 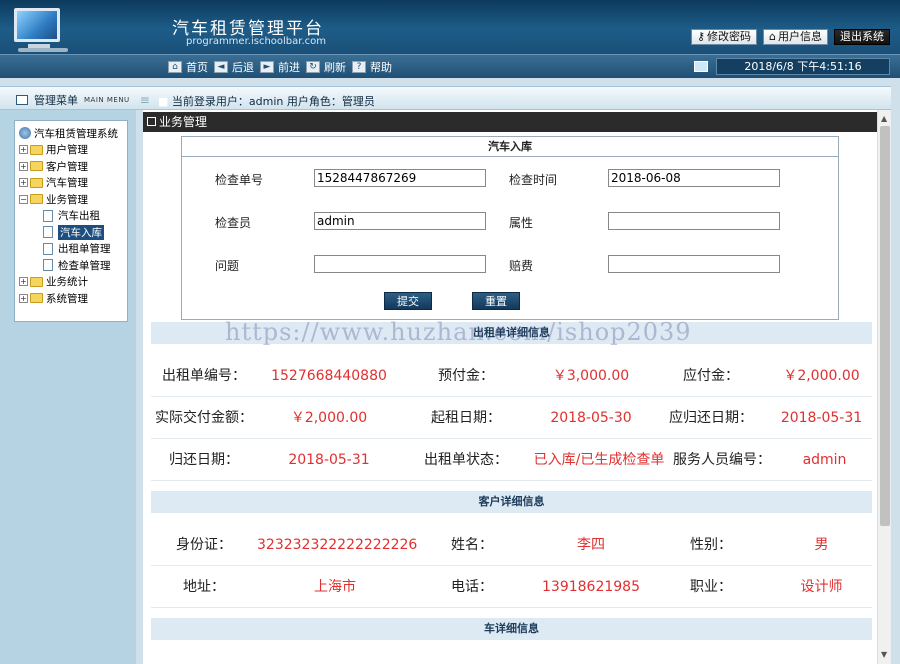 What do you see at coordinates (267, 67) in the screenshot?
I see `forward-arrow-icon: ►` at bounding box center [267, 67].